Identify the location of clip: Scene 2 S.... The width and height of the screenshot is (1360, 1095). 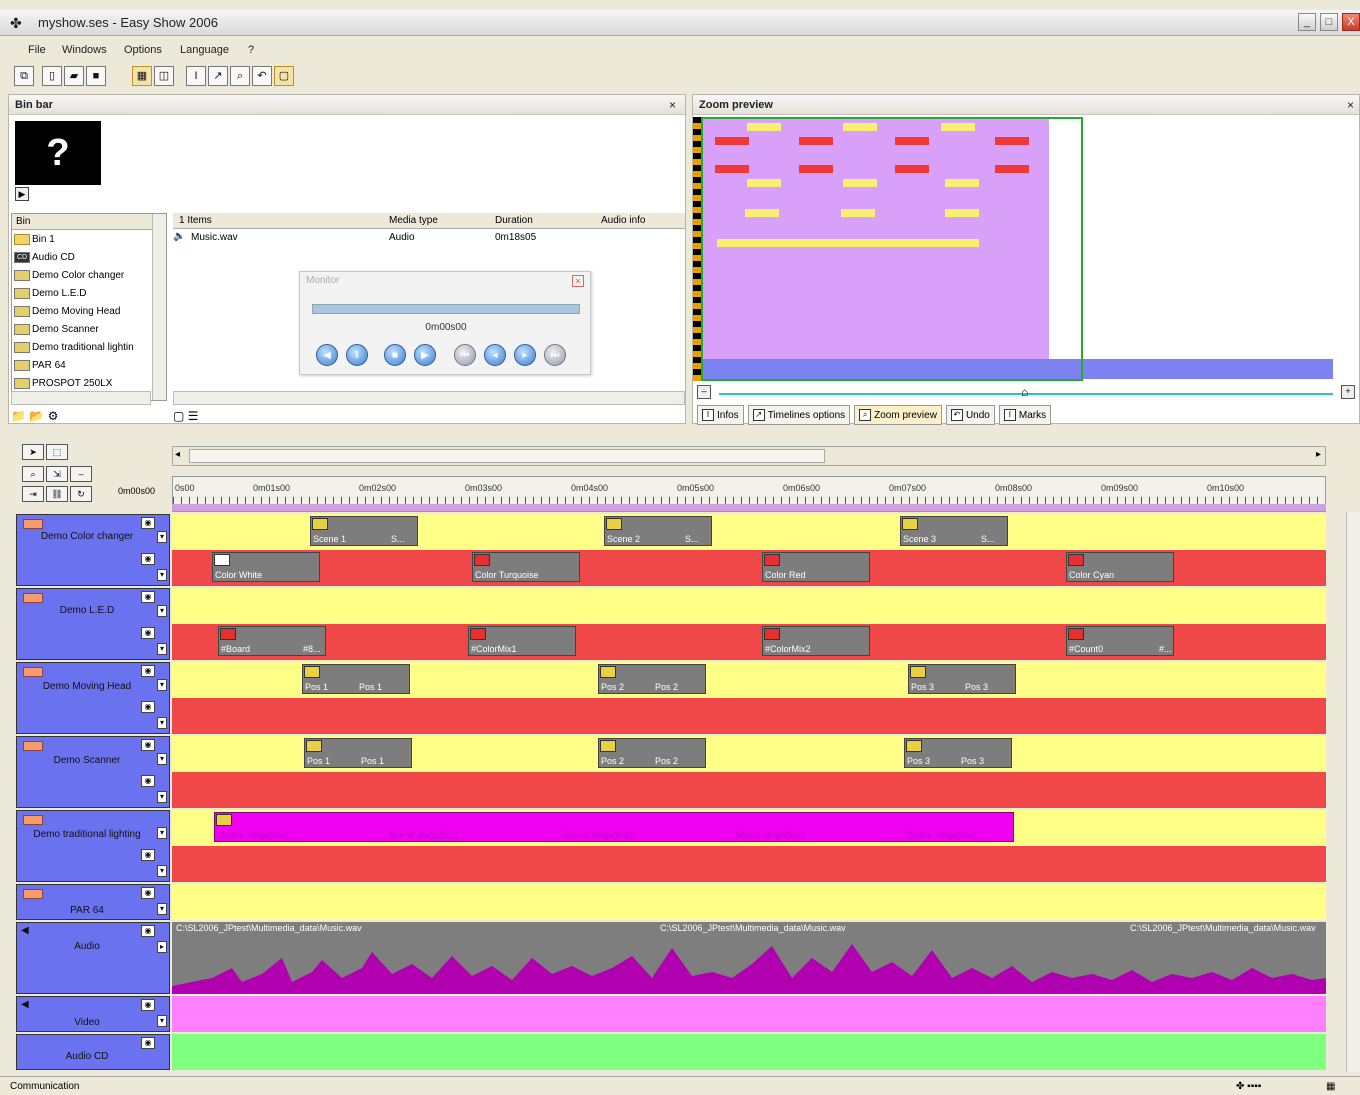
(658, 531).